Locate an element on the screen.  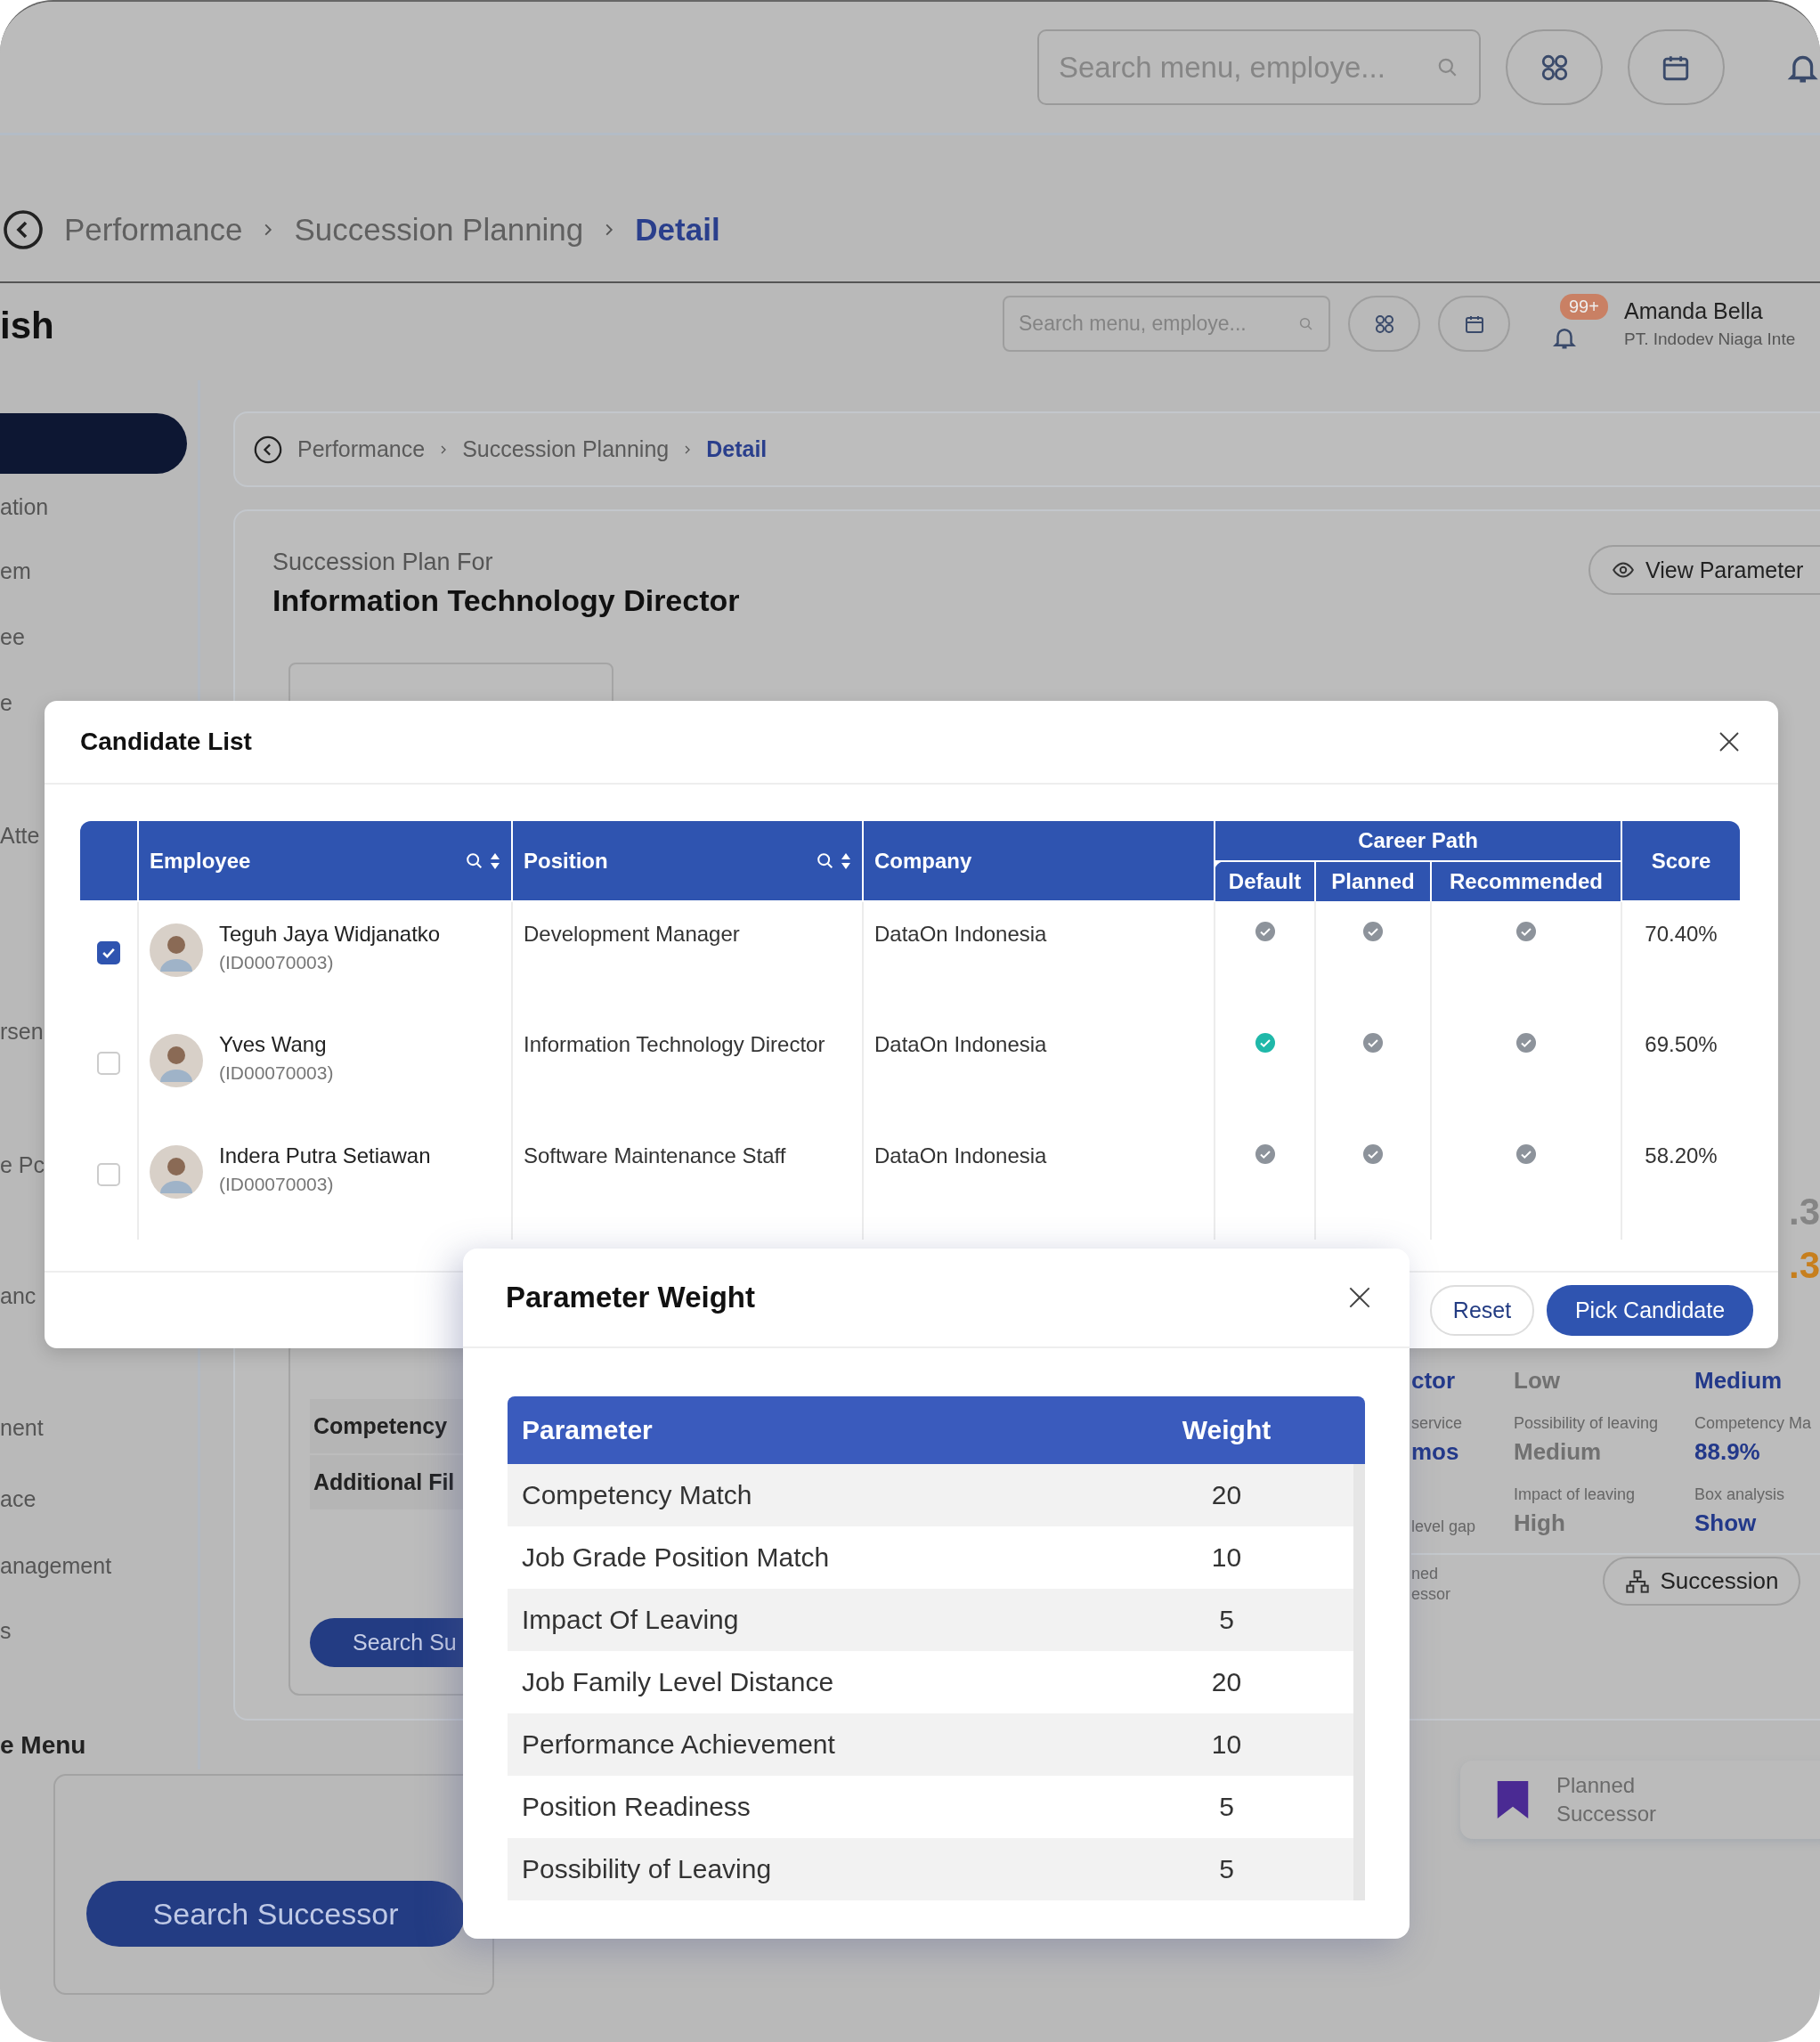
grid-icon is located at coordinates (1384, 324).